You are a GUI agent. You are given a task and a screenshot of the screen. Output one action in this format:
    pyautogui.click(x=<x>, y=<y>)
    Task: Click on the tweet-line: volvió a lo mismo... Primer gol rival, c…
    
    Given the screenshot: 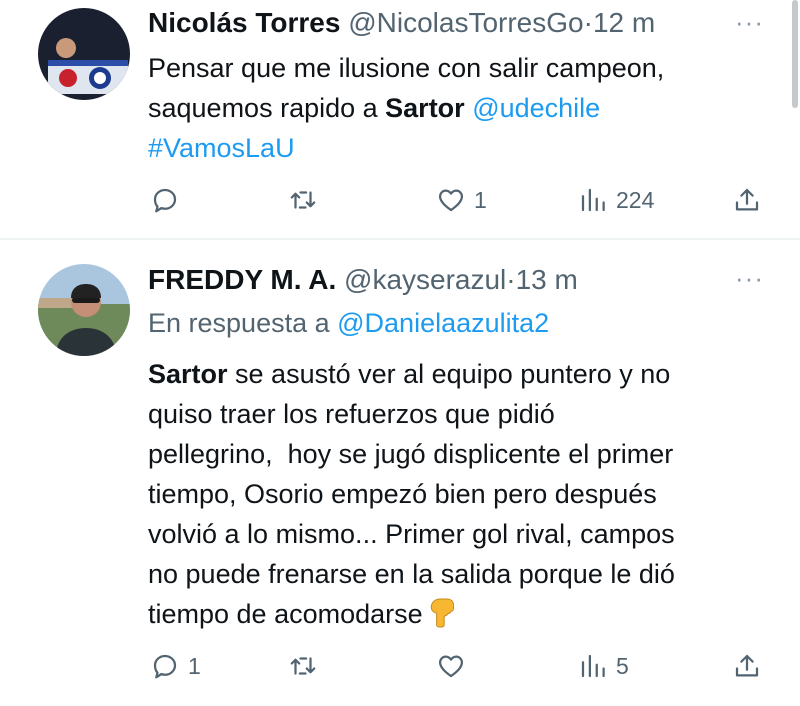 What is the action you would take?
    pyautogui.click(x=411, y=534)
    